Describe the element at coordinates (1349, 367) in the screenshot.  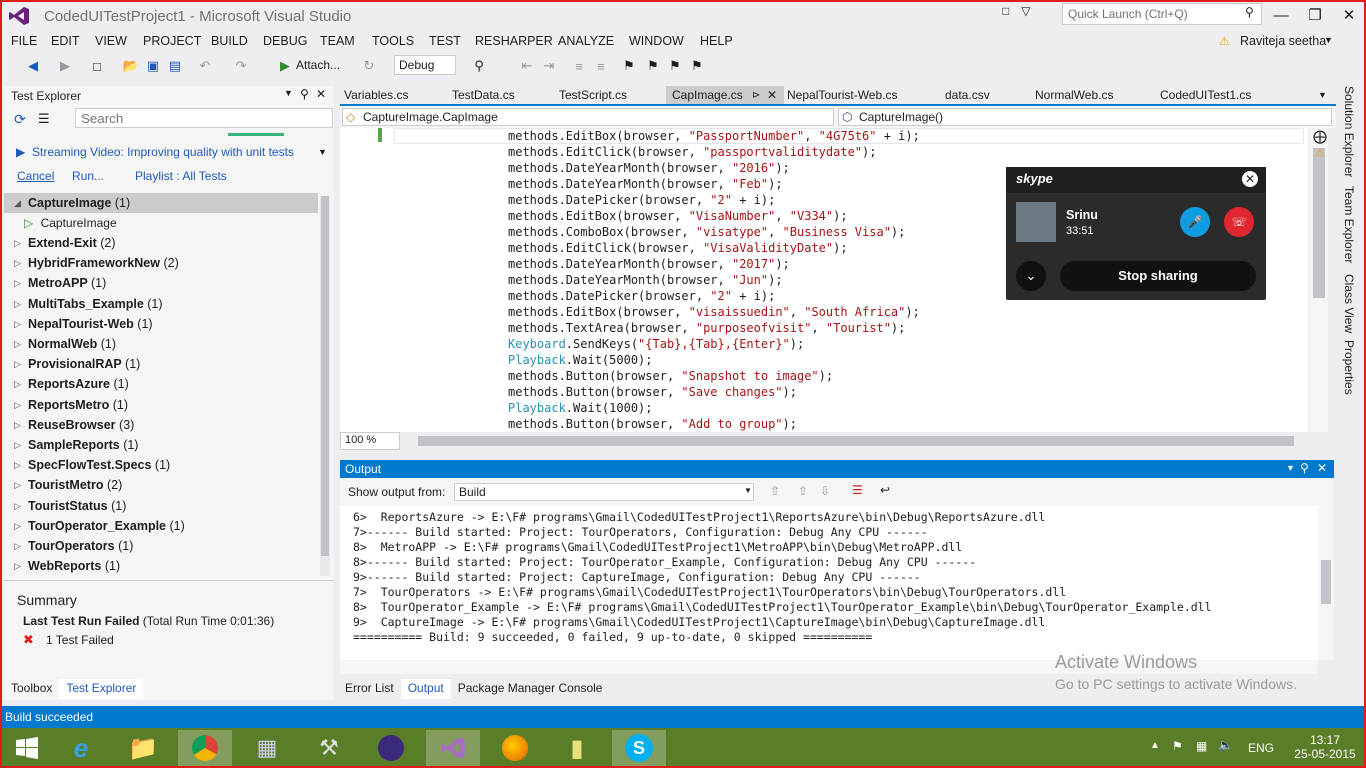
I see `tab-properties: Properties` at that location.